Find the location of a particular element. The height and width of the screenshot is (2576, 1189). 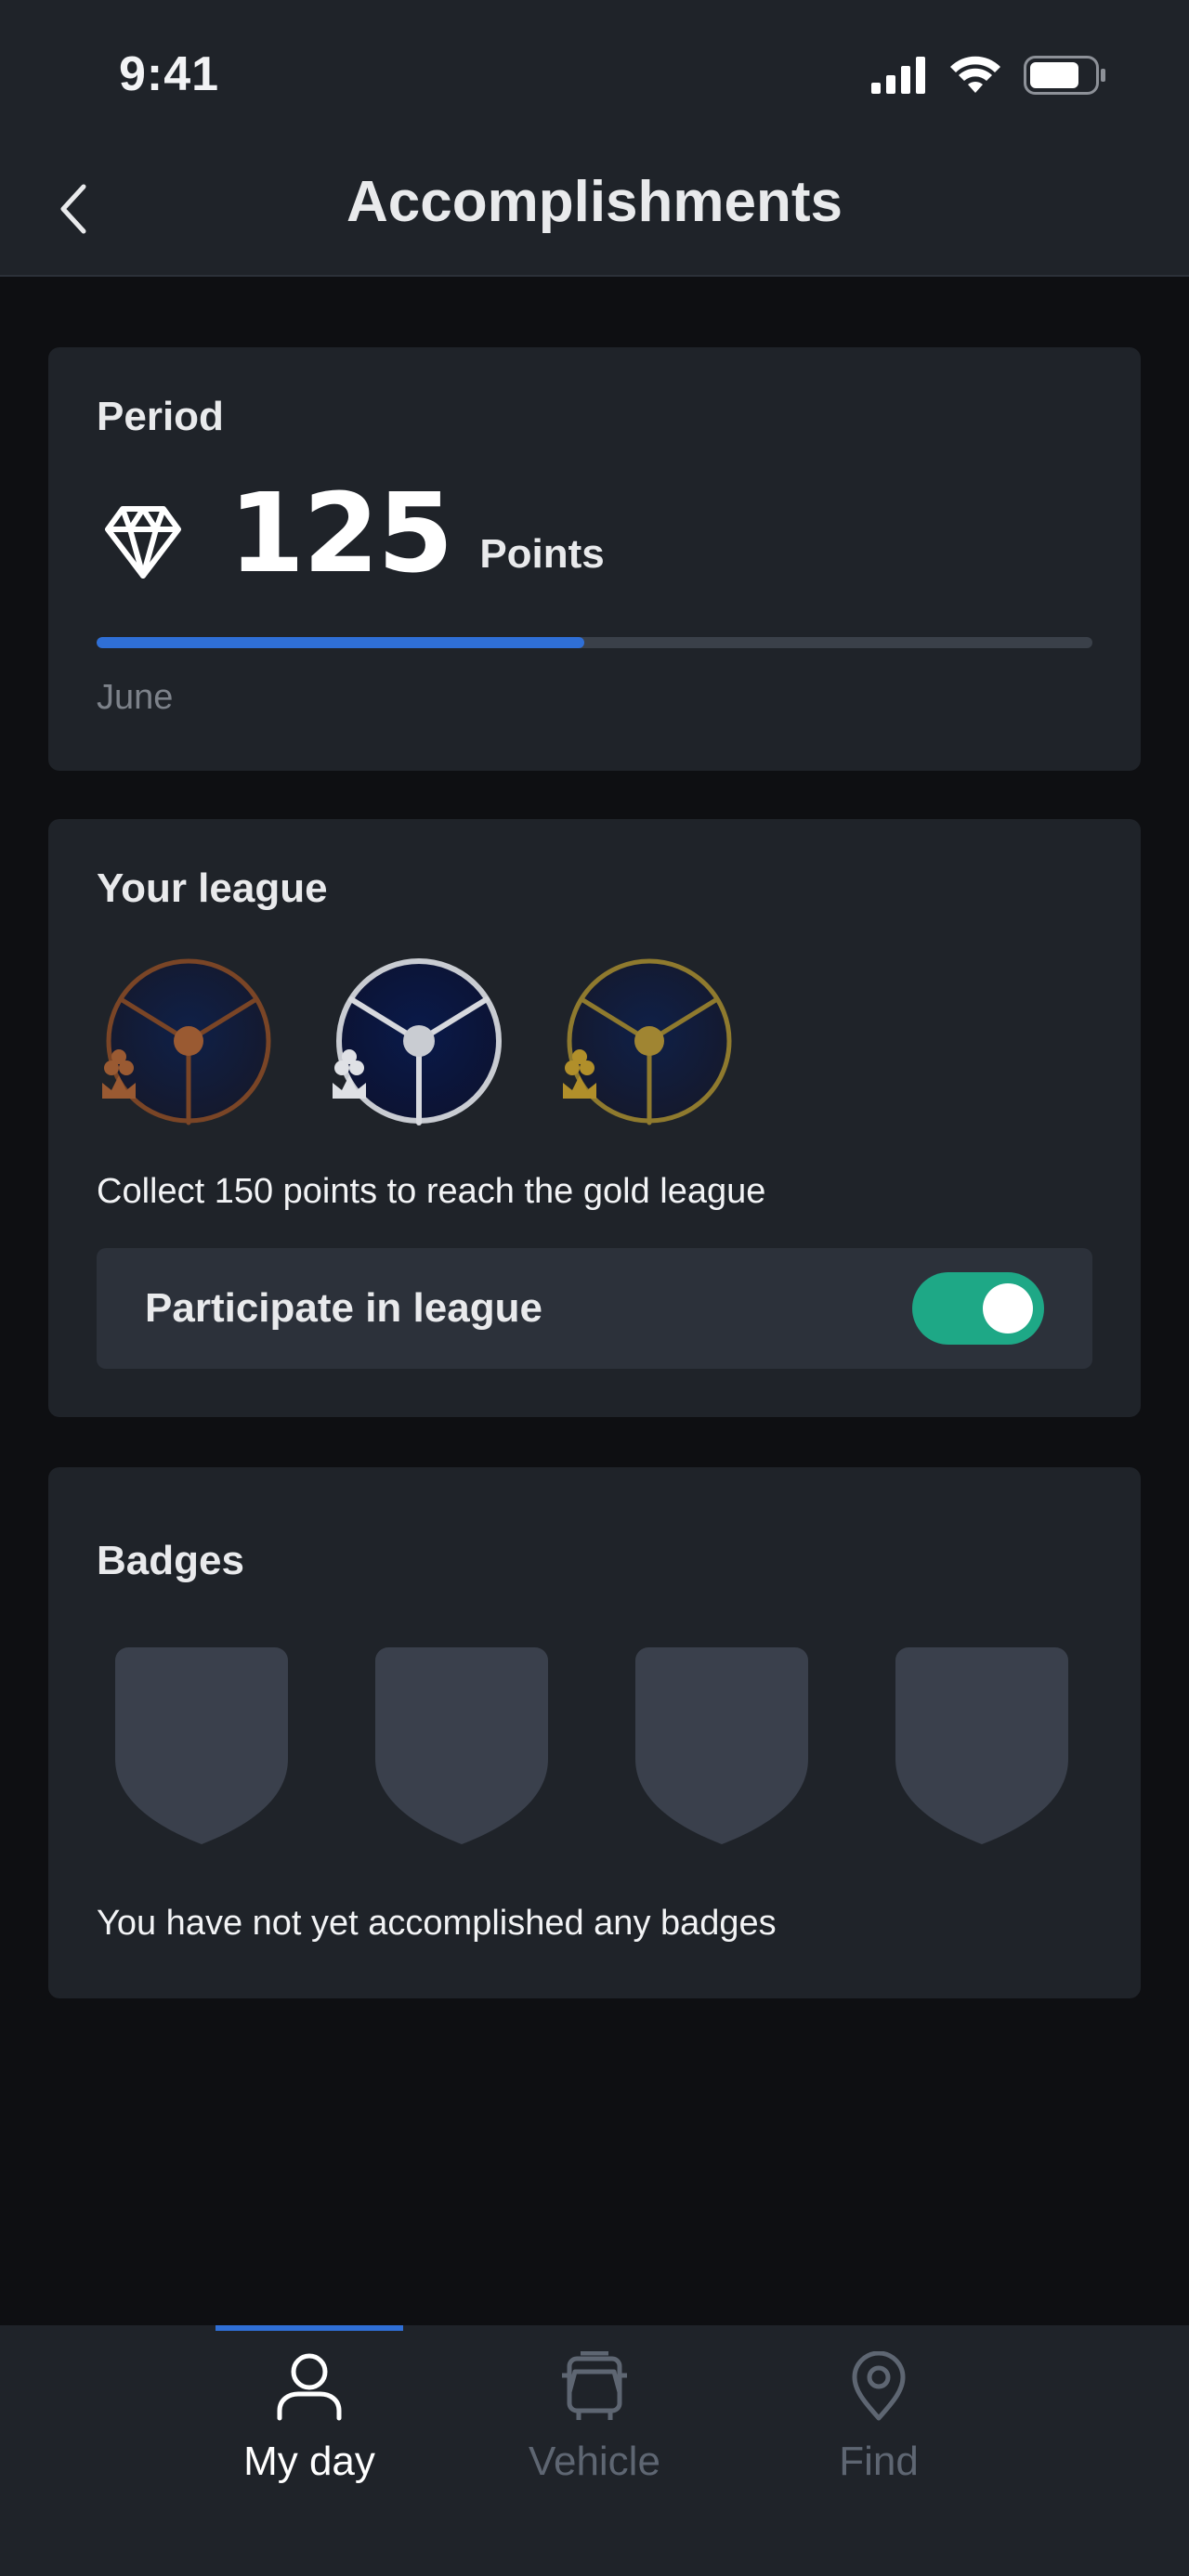

period-month-label: June is located at coordinates (135, 698).